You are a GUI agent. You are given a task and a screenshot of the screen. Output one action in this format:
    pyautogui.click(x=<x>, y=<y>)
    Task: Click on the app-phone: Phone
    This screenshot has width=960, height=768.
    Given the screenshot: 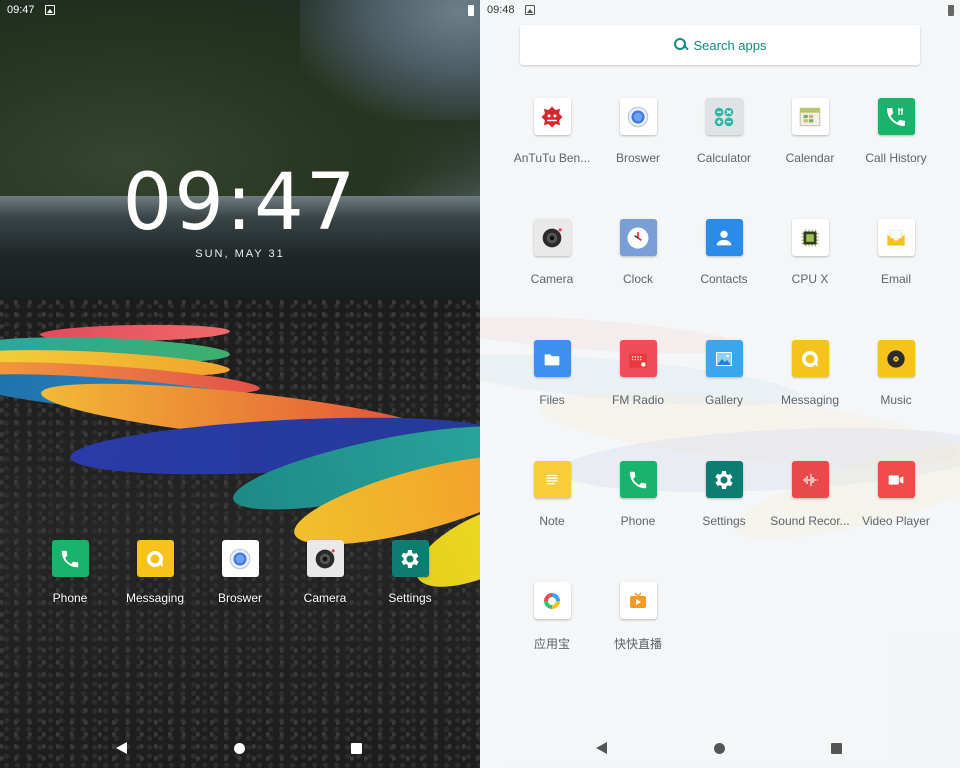 What is the action you would take?
    pyautogui.click(x=638, y=494)
    